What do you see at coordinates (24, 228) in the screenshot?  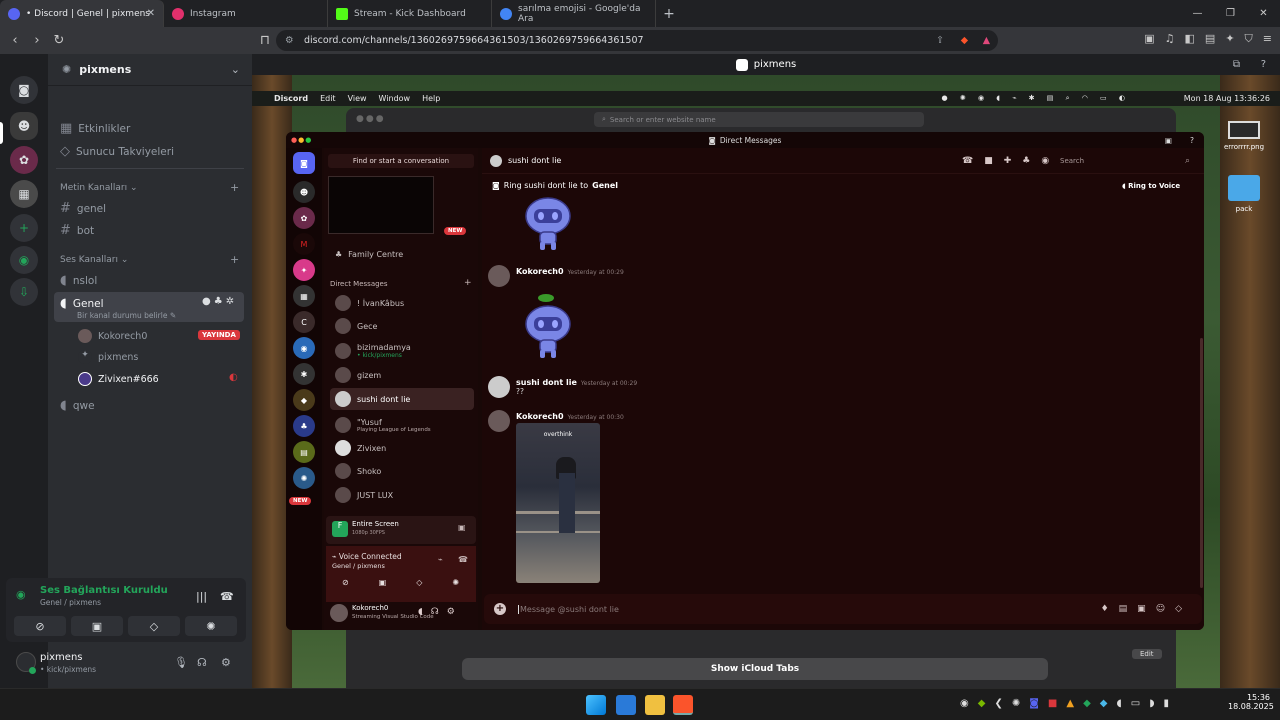 I see `add-server-icon: +` at bounding box center [24, 228].